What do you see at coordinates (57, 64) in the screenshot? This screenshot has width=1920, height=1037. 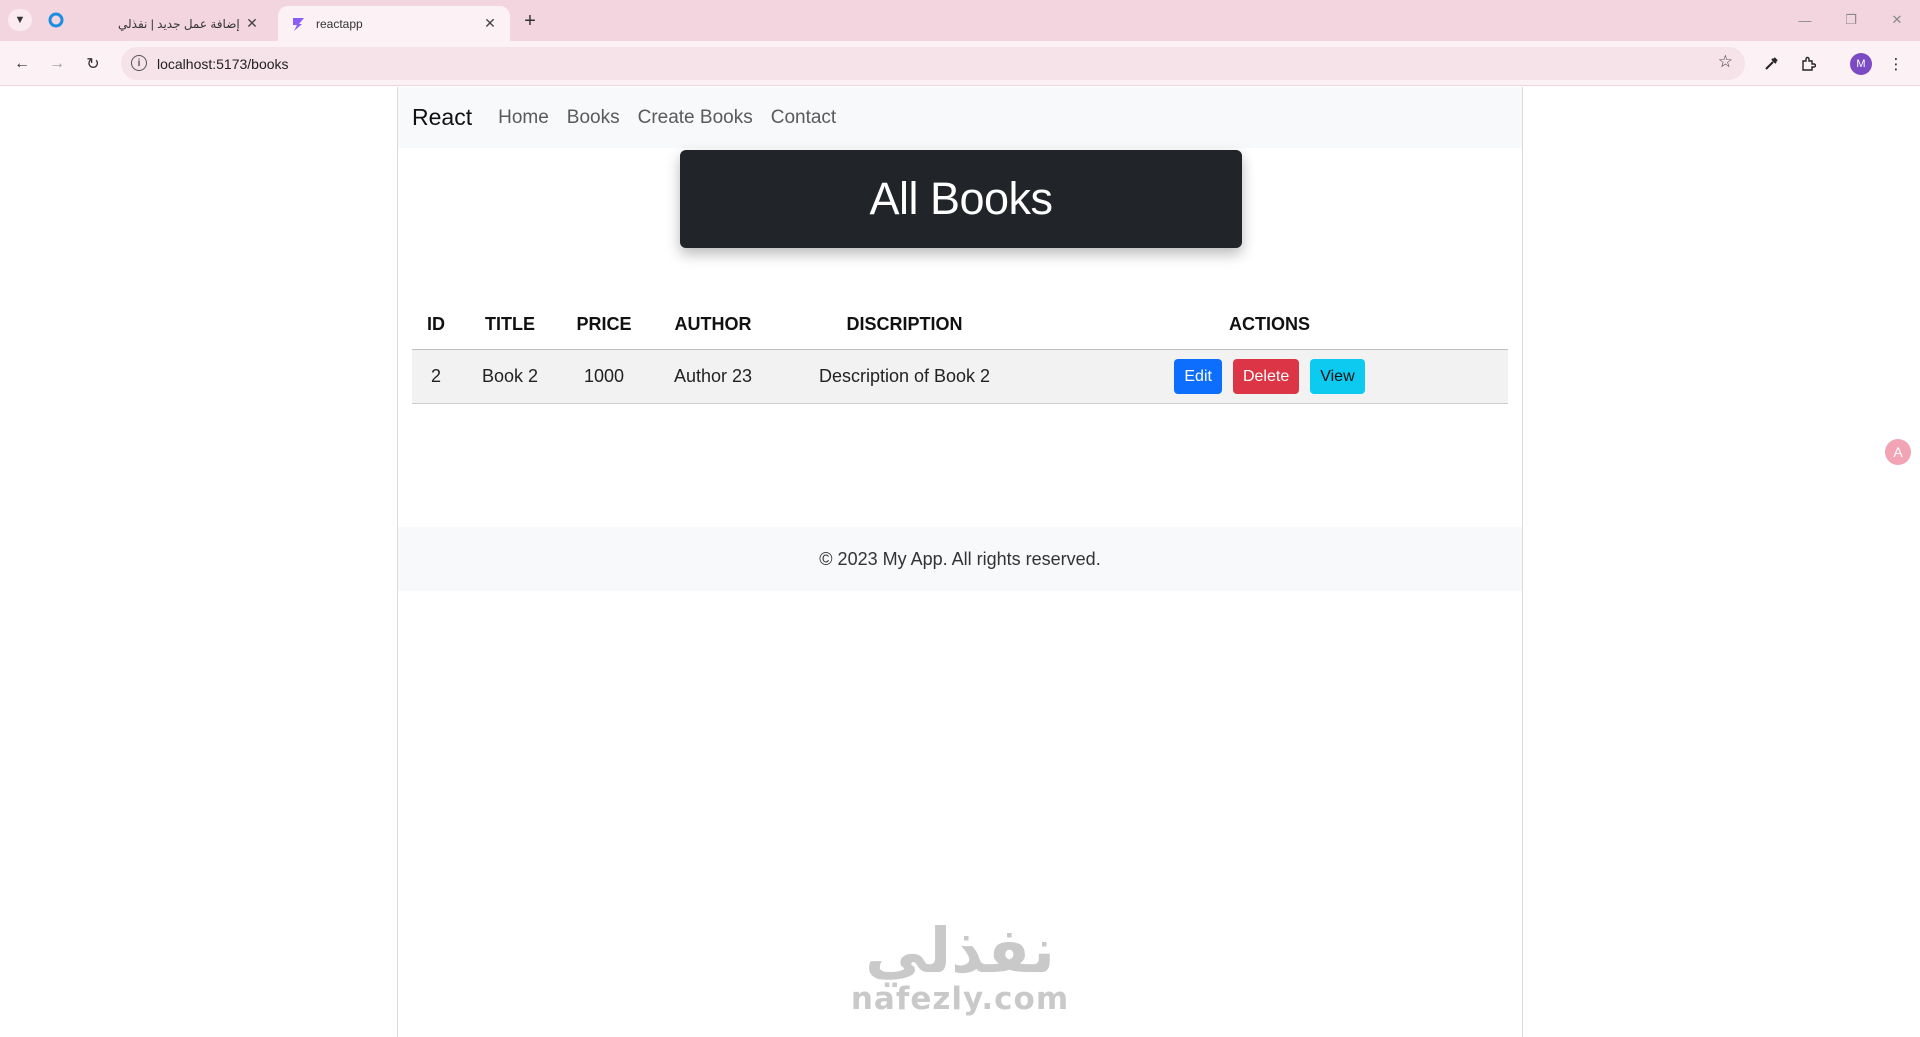 I see `forward-icon: →` at bounding box center [57, 64].